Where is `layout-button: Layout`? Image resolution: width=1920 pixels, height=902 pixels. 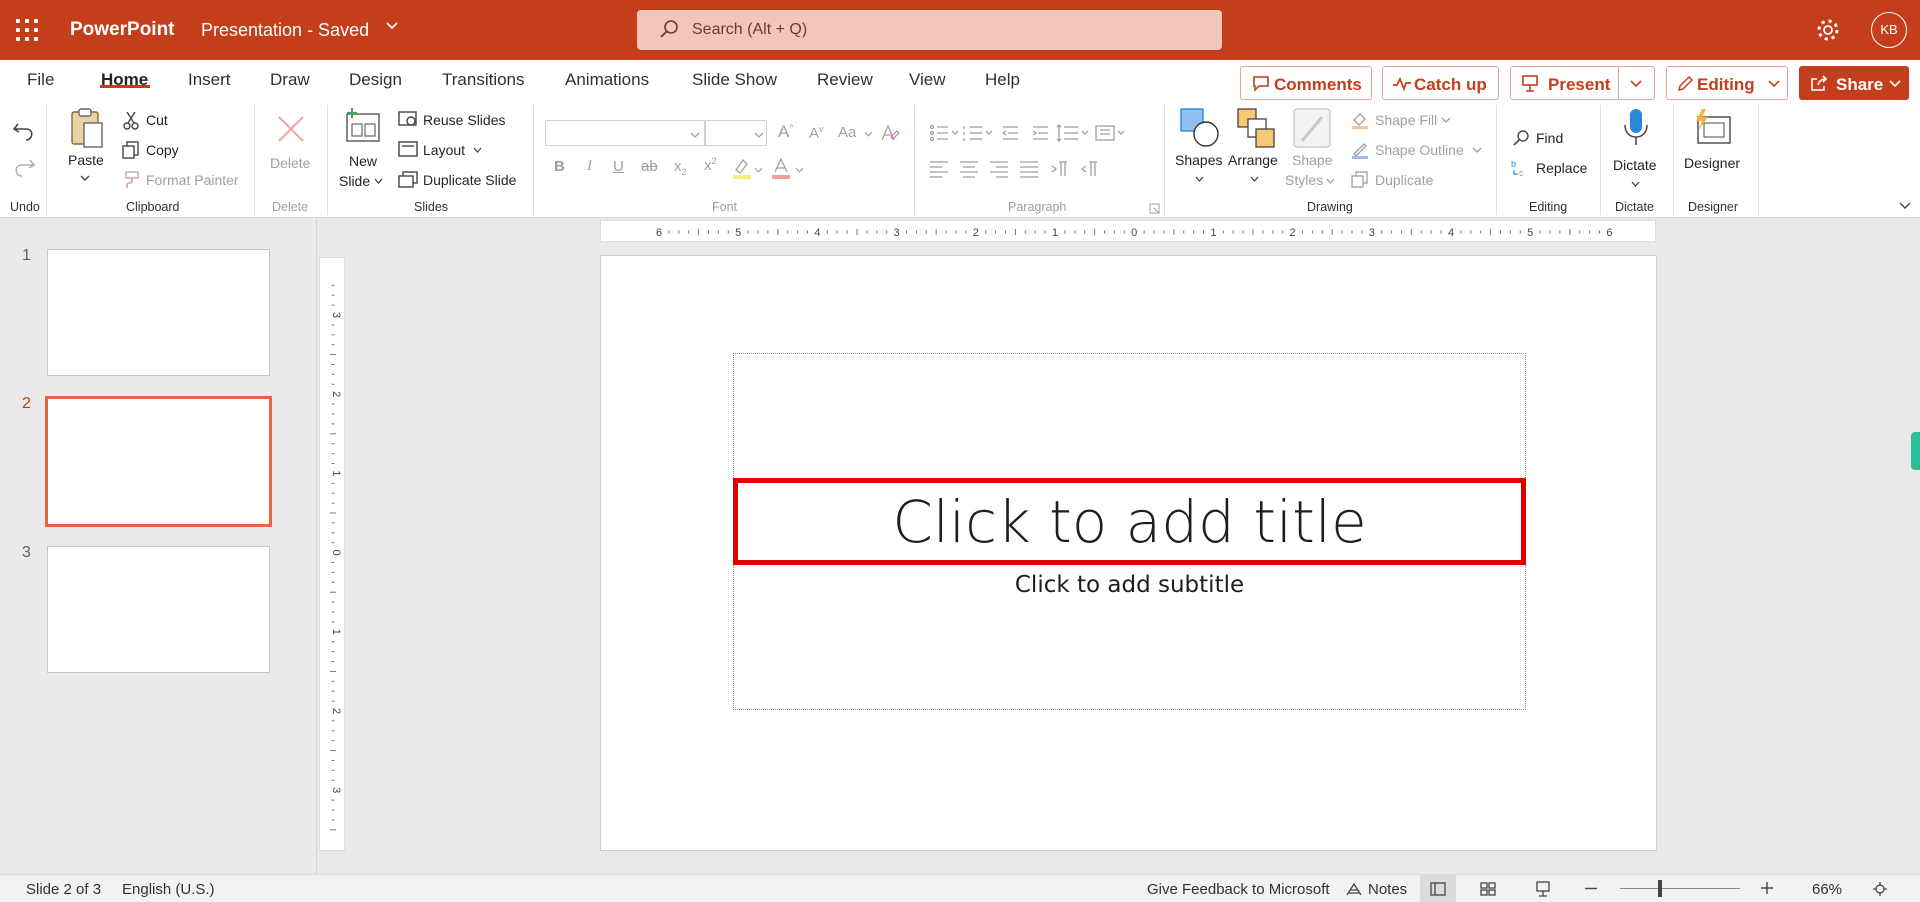 layout-button: Layout is located at coordinates (444, 150).